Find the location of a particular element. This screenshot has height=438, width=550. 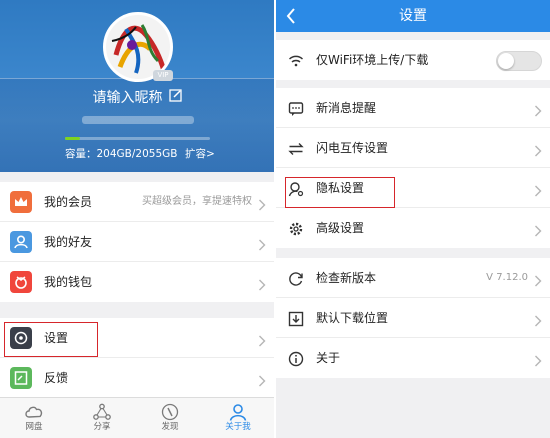

share-icon is located at coordinates (102, 412).